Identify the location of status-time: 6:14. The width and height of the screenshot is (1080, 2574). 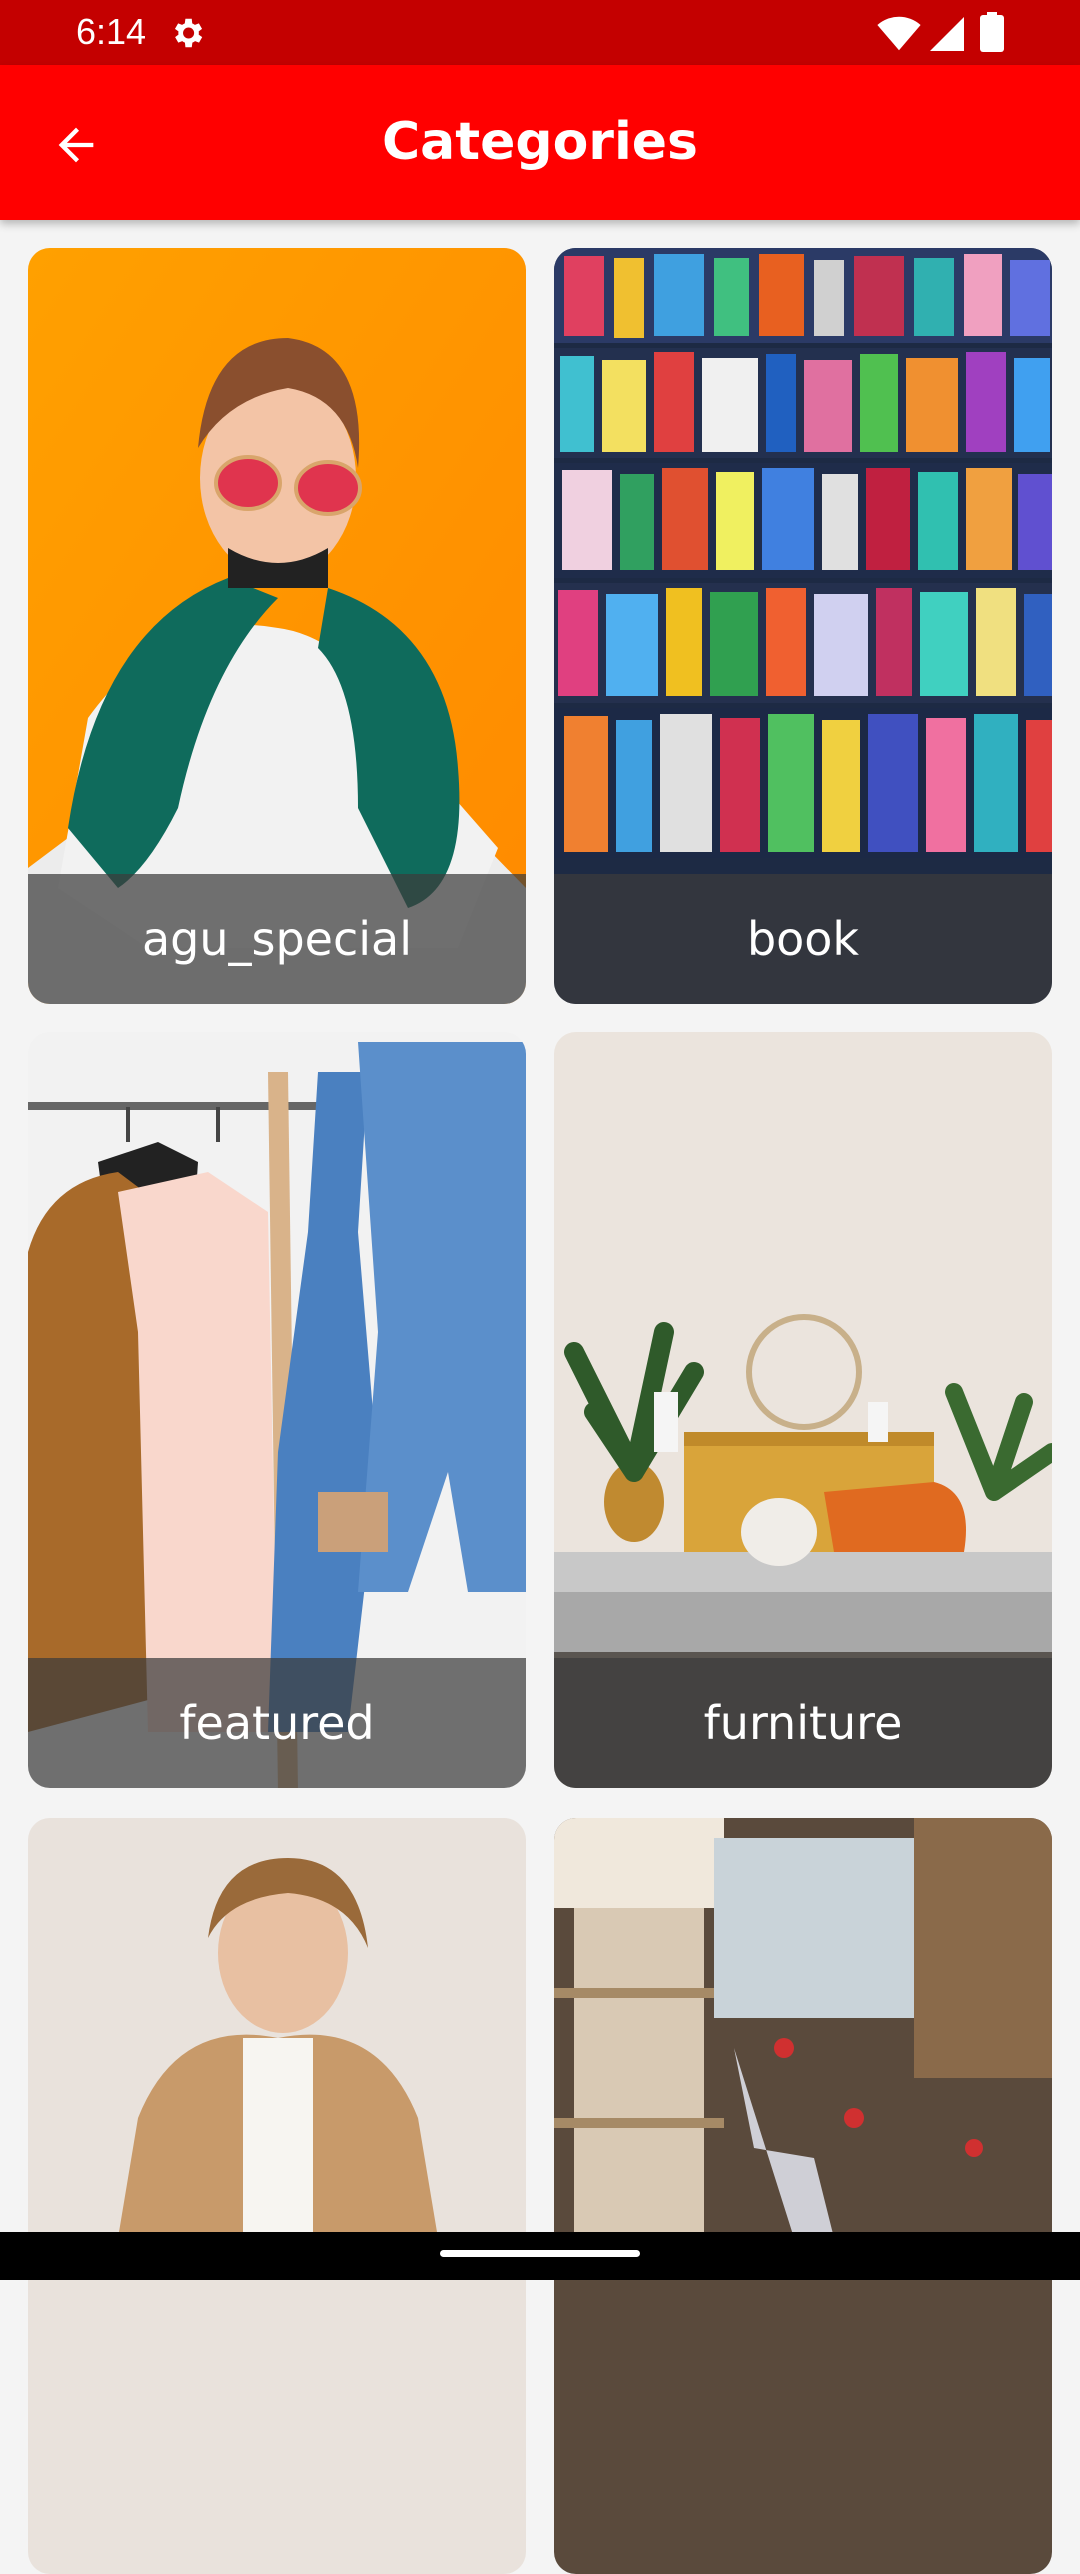
(111, 31).